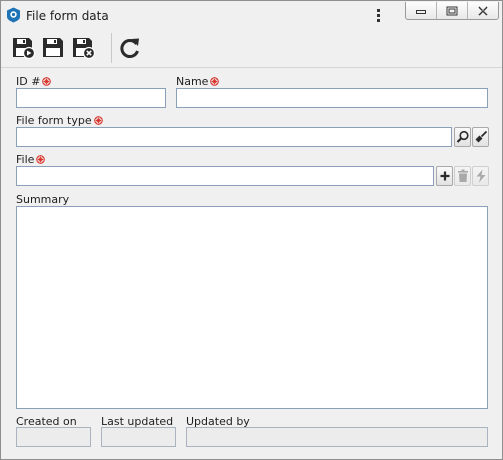 Image resolution: width=503 pixels, height=460 pixels. Describe the element at coordinates (53, 437) in the screenshot. I see `created-on-field` at that location.